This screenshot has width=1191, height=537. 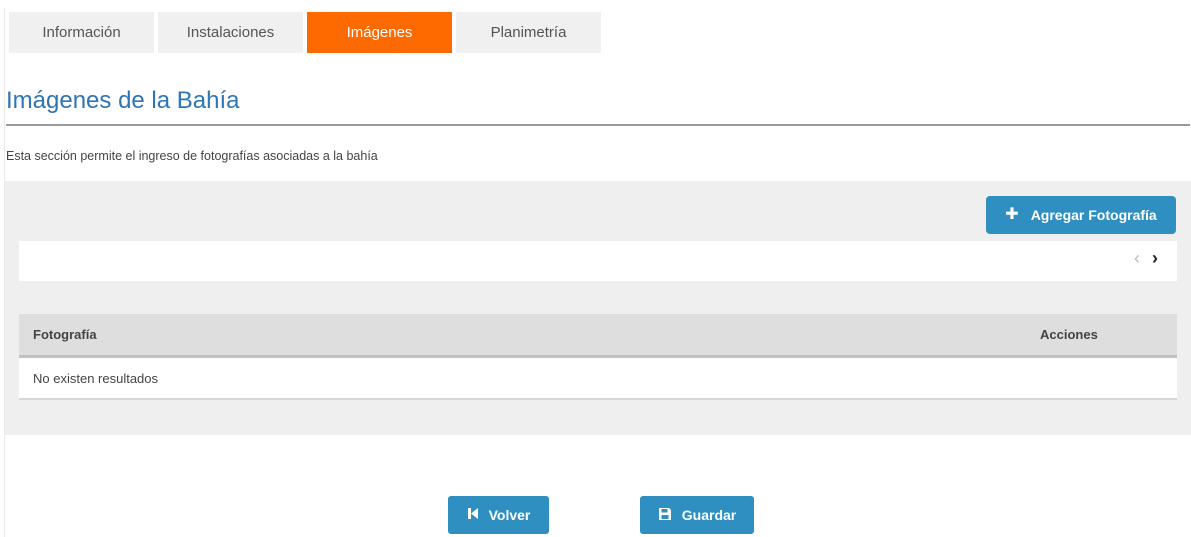 I want to click on table-row: No existen resultados, so click(x=598, y=379).